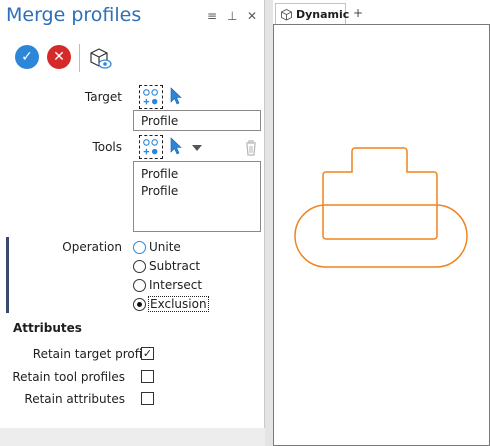 This screenshot has height=446, width=490. Describe the element at coordinates (103, 97) in the screenshot. I see `target-label: Target` at that location.